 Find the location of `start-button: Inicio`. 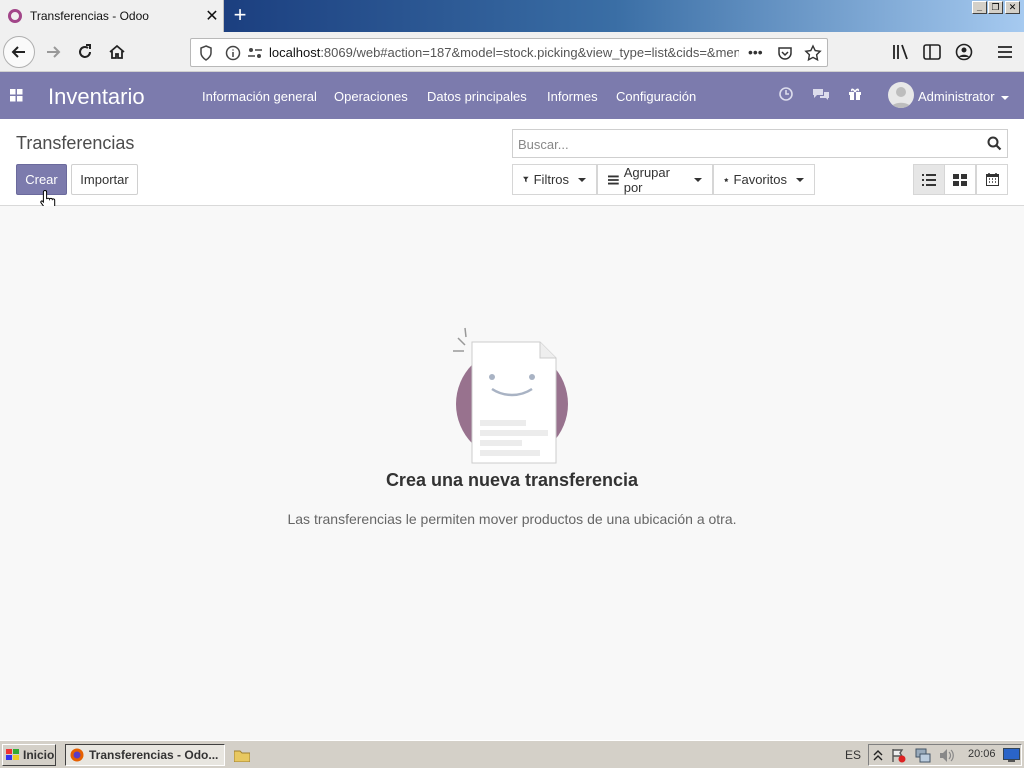

start-button: Inicio is located at coordinates (29, 755).